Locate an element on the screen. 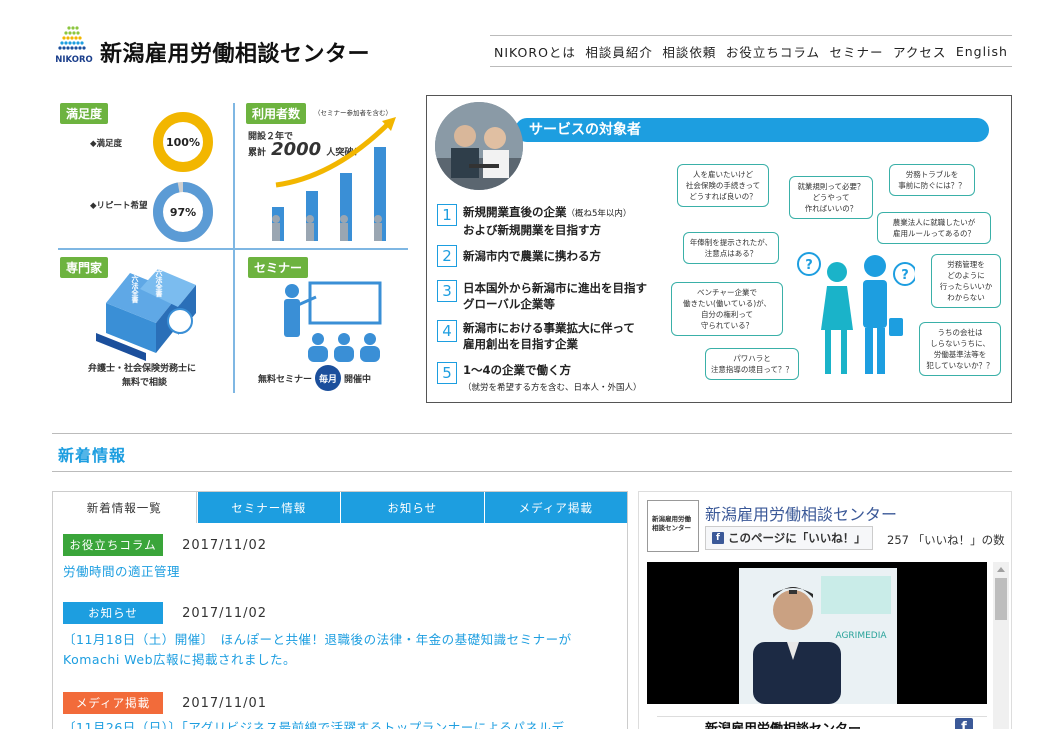 Image resolution: width=1064 pixels, height=729 pixels. question-bubble: パワハラと 注意指導の境目って？？ is located at coordinates (752, 364).